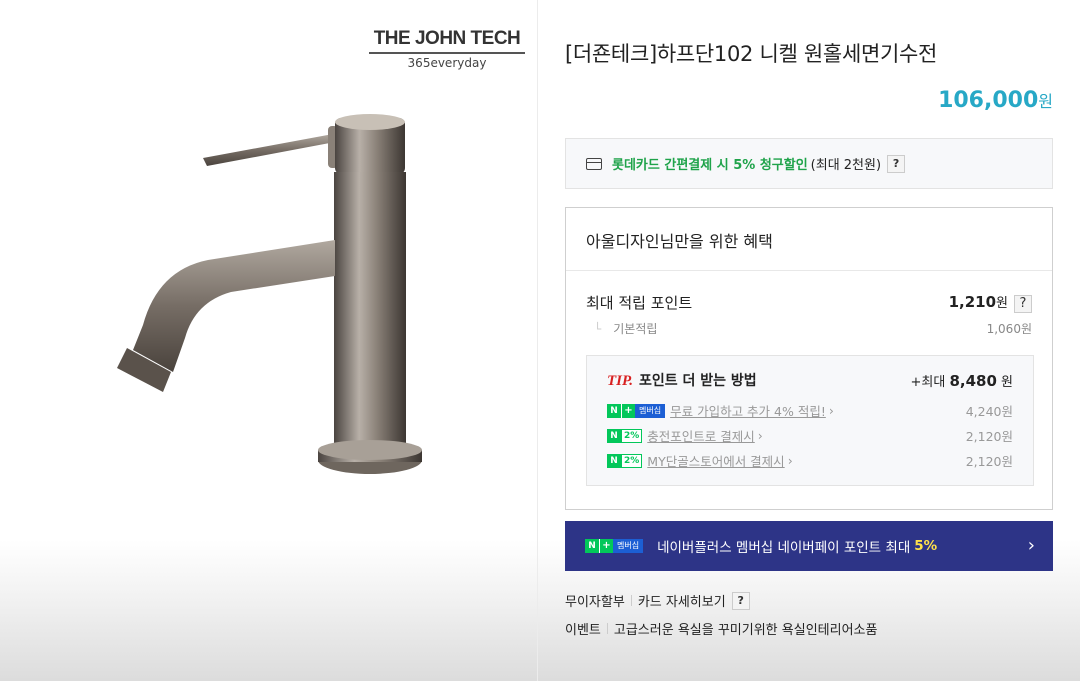 The height and width of the screenshot is (681, 1080). Describe the element at coordinates (809, 239) in the screenshot. I see `benefit-header: 아울디자인님만을 위한 혜택` at that location.